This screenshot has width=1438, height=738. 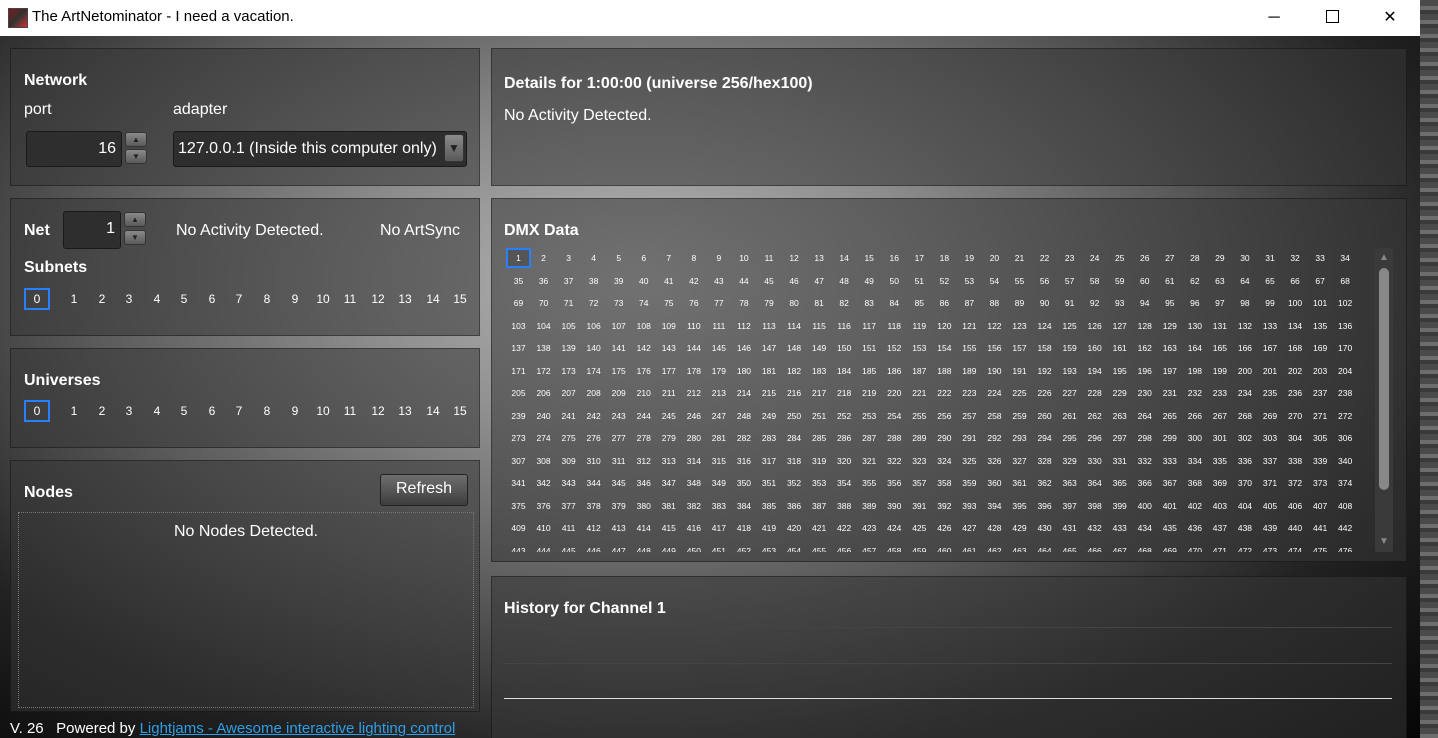 I want to click on dmx-channel-238: 238, so click(x=1345, y=393).